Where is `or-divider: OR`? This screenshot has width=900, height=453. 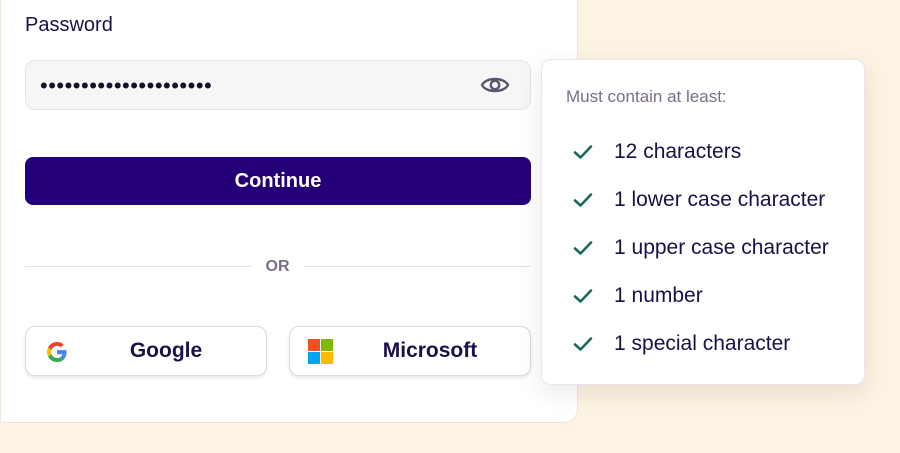
or-divider: OR is located at coordinates (277, 266).